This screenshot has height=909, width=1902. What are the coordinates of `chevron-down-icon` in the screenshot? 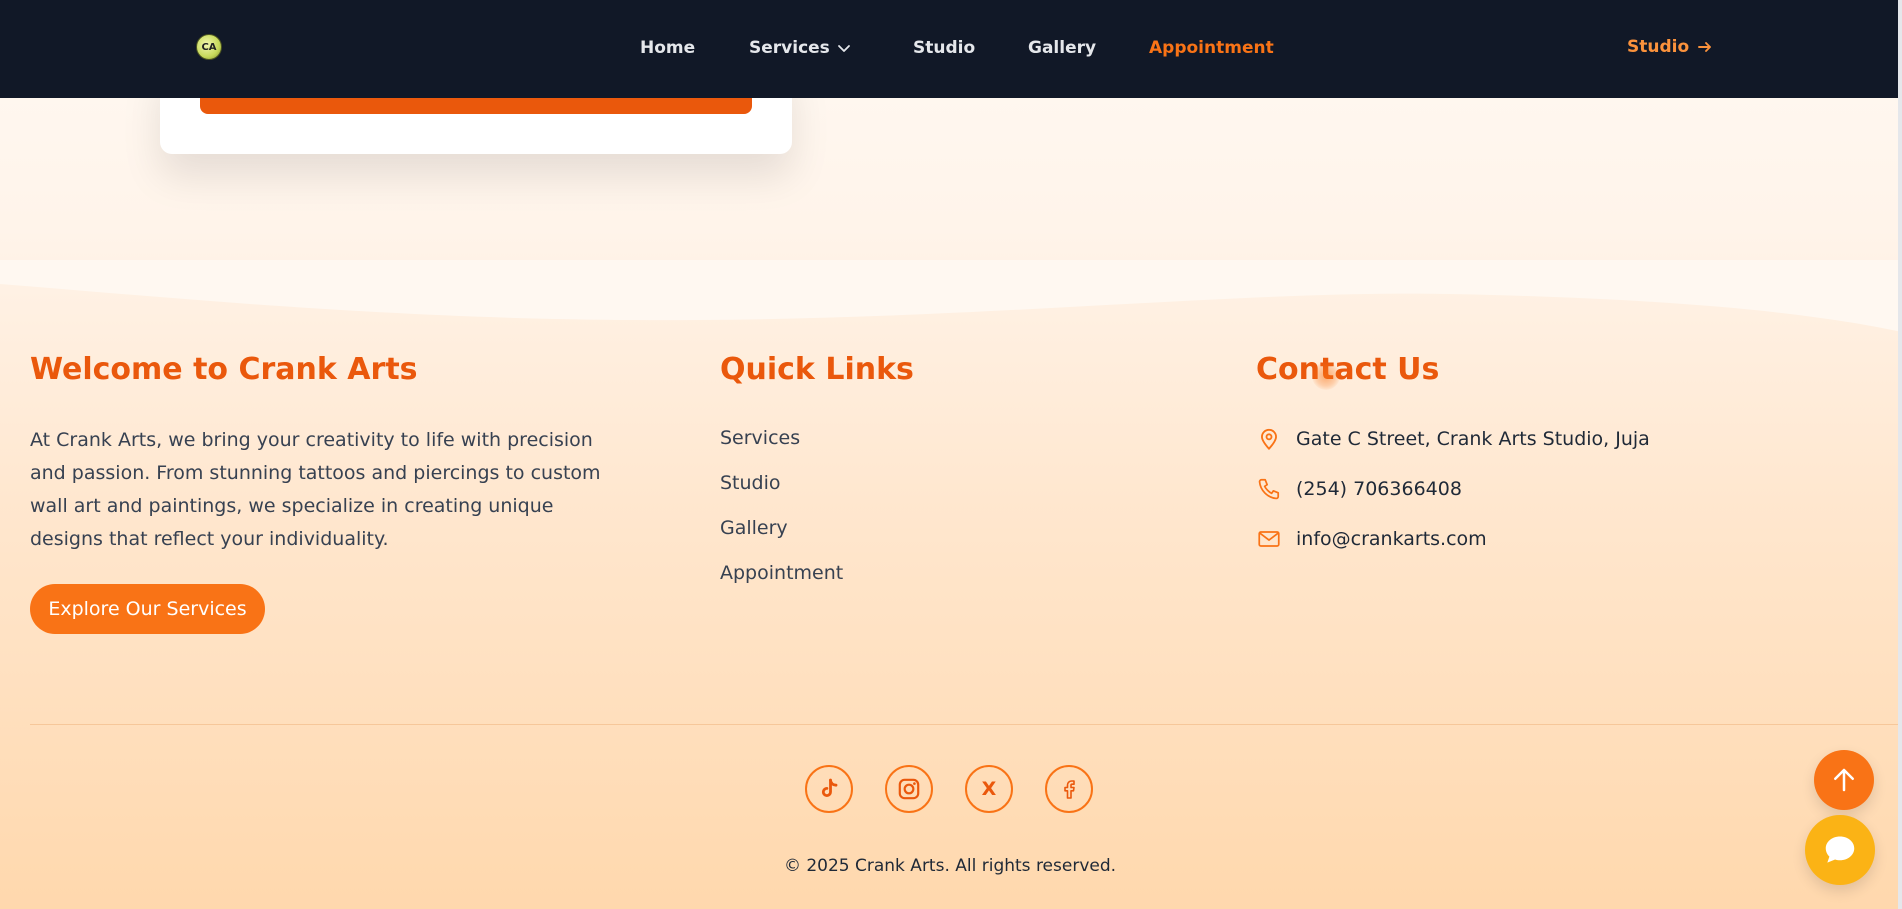 It's located at (843, 48).